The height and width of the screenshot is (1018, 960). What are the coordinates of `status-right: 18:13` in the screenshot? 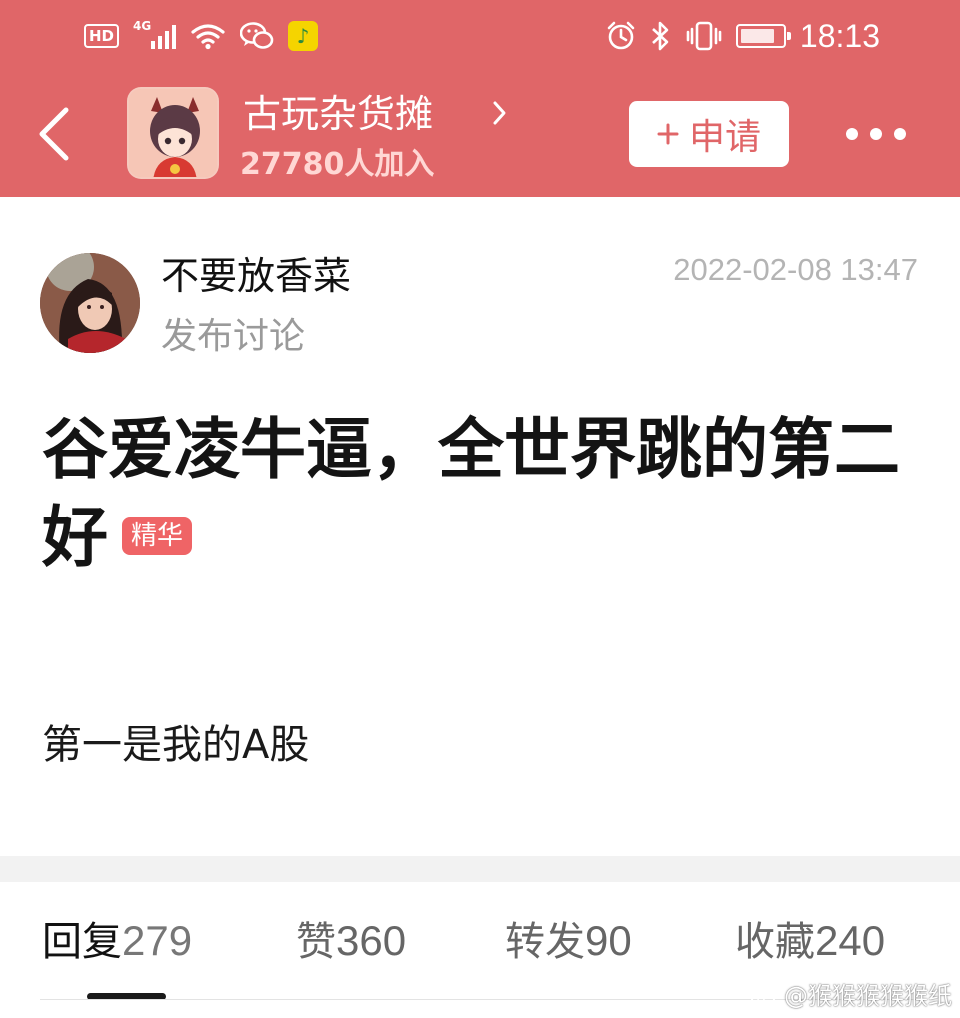 It's located at (743, 36).